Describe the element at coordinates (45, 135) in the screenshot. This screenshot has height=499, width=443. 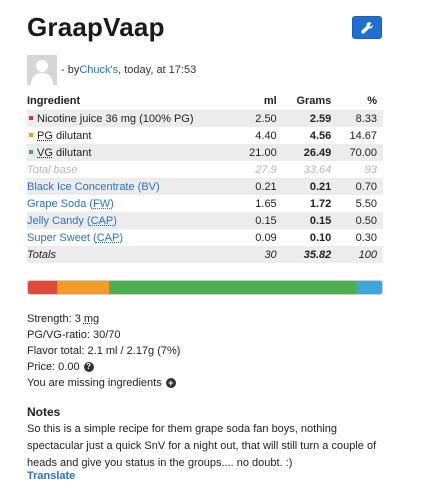
I see `pg-abbr: PG` at that location.